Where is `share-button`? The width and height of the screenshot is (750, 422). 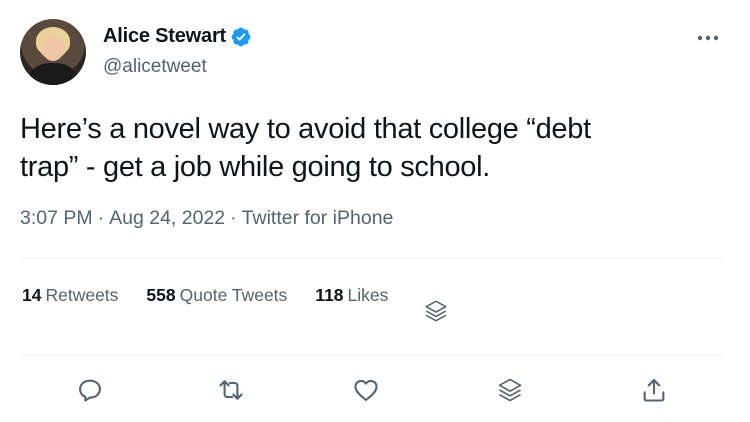
share-button is located at coordinates (654, 390).